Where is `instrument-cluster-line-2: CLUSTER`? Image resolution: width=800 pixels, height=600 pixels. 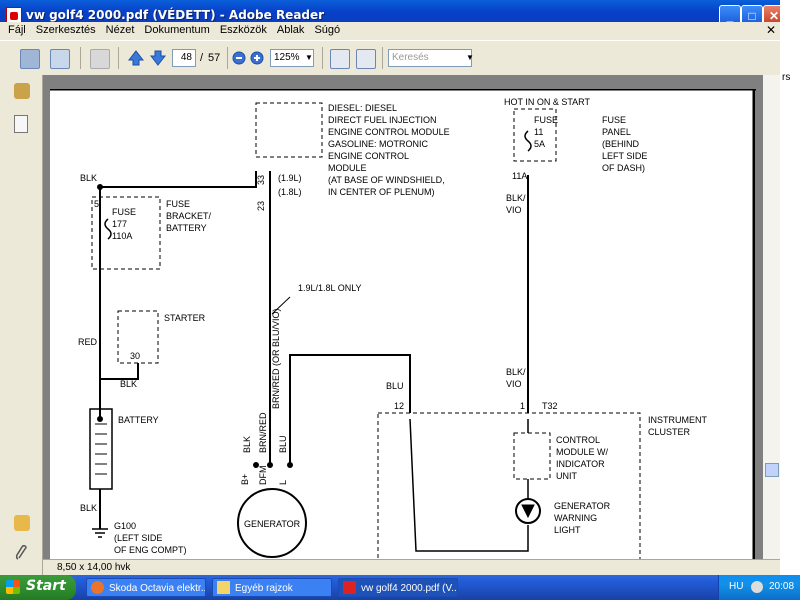 instrument-cluster-line-2: CLUSTER is located at coordinates (669, 432).